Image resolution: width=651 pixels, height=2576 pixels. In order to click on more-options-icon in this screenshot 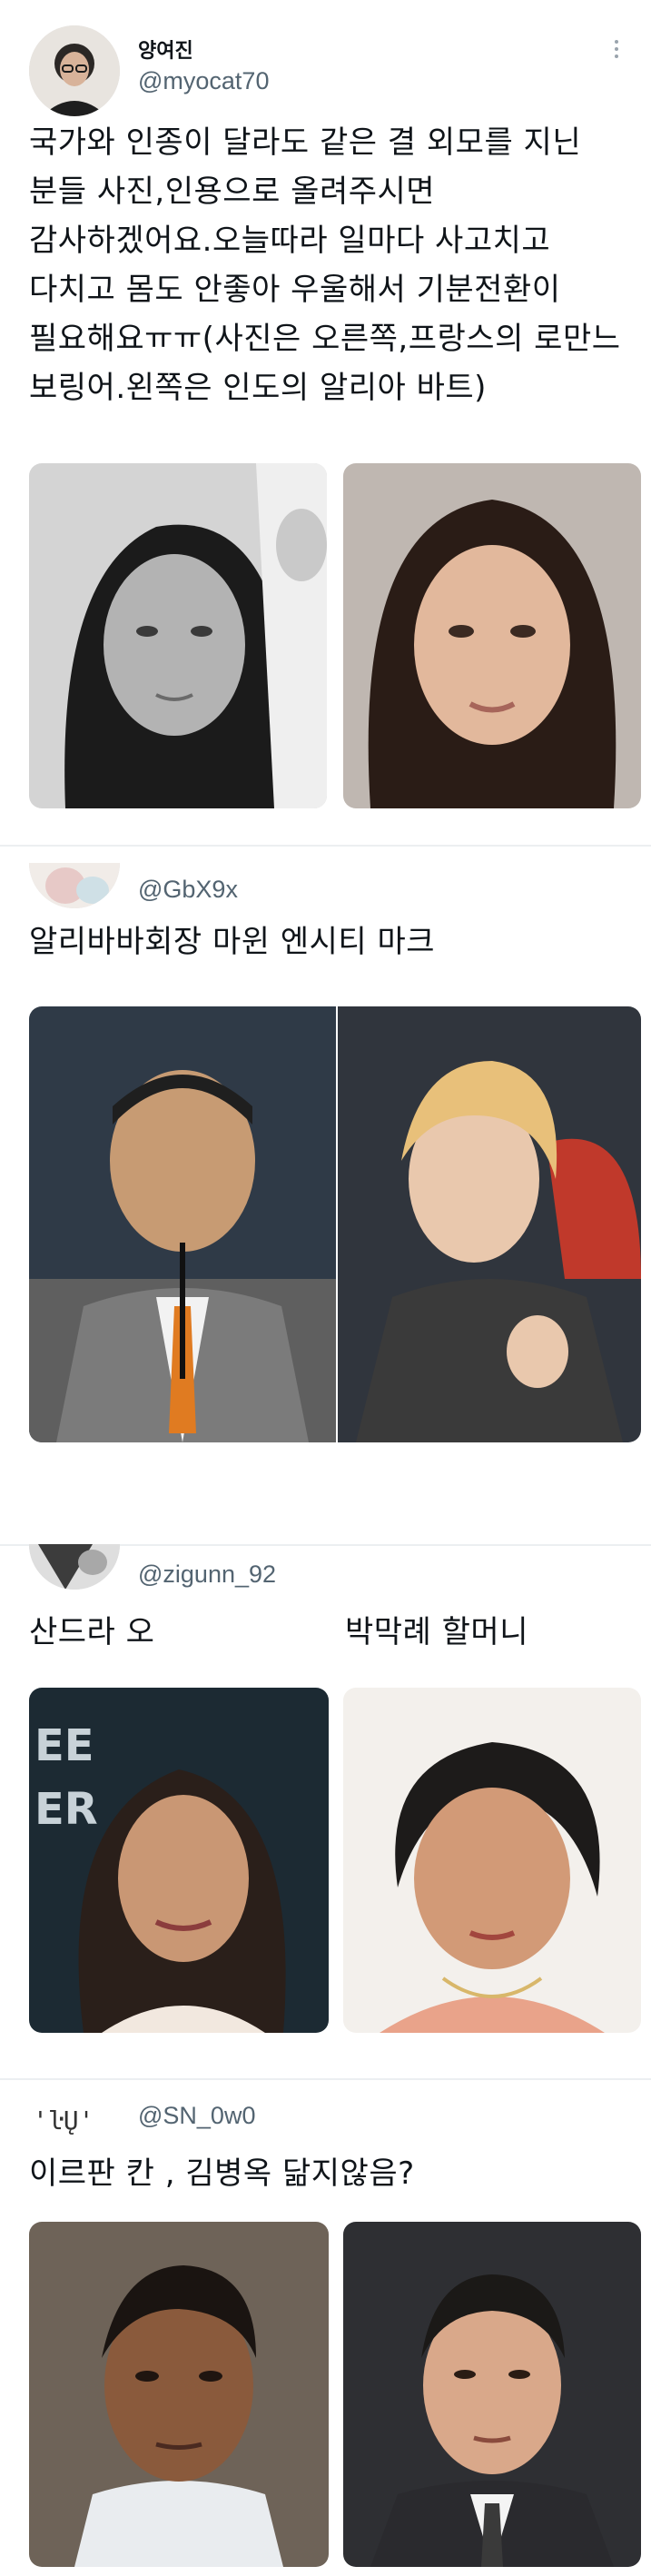, I will do `click(617, 51)`.